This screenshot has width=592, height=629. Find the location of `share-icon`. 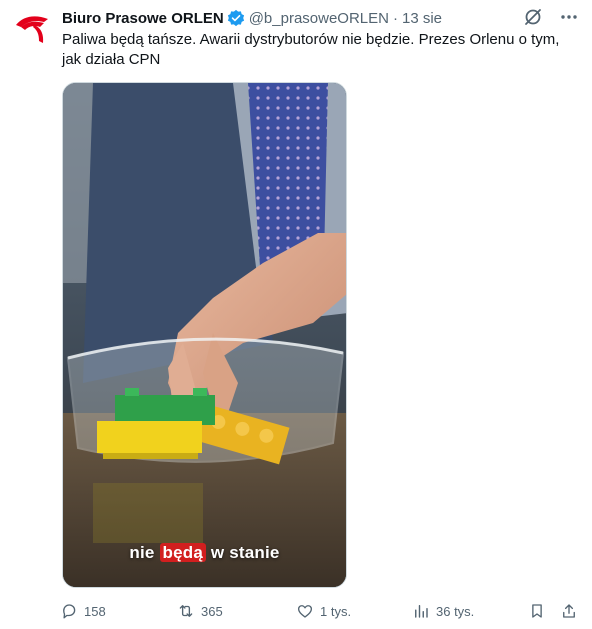

share-icon is located at coordinates (569, 611).